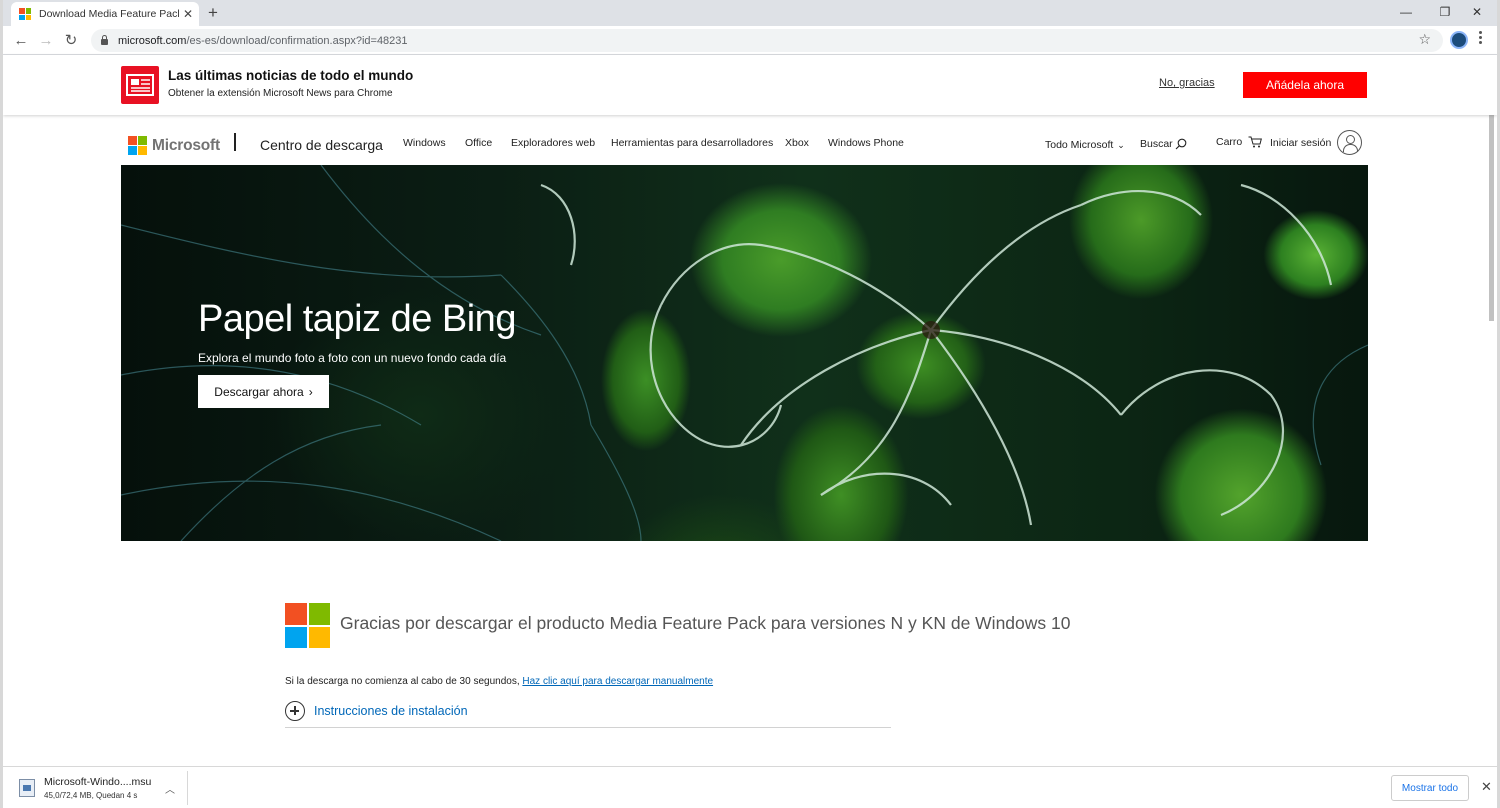  I want to click on profile-avatar, so click(1459, 40).